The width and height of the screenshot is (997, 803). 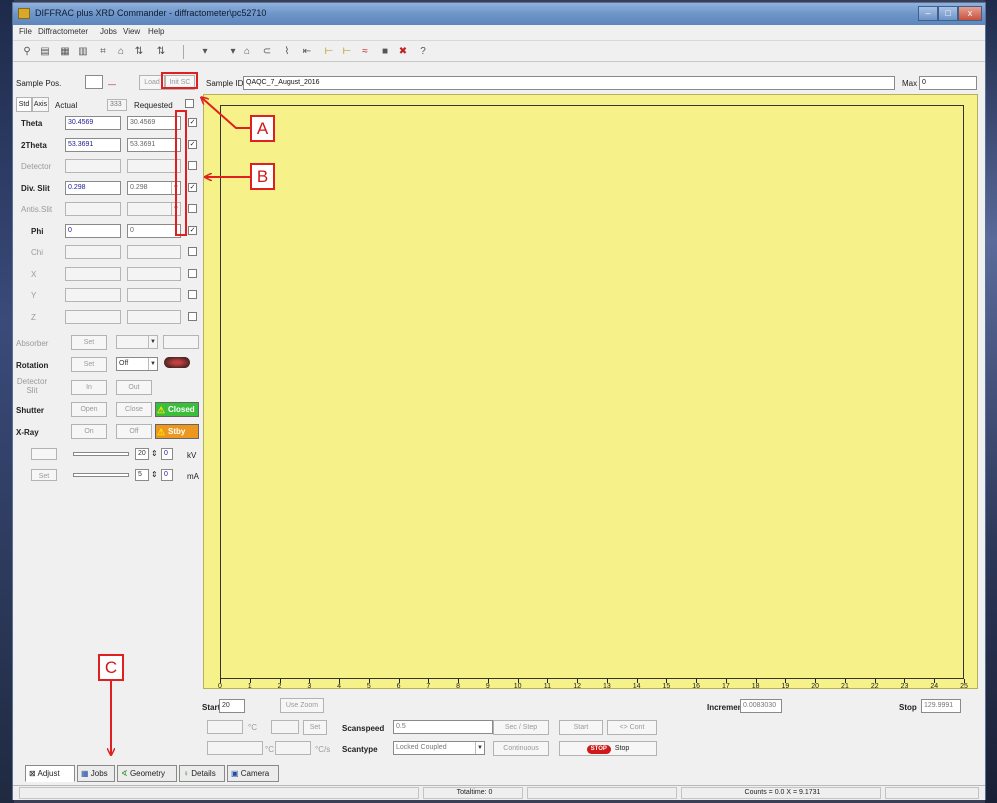 What do you see at coordinates (236, 773) in the screenshot?
I see `camera-icon: ▣` at bounding box center [236, 773].